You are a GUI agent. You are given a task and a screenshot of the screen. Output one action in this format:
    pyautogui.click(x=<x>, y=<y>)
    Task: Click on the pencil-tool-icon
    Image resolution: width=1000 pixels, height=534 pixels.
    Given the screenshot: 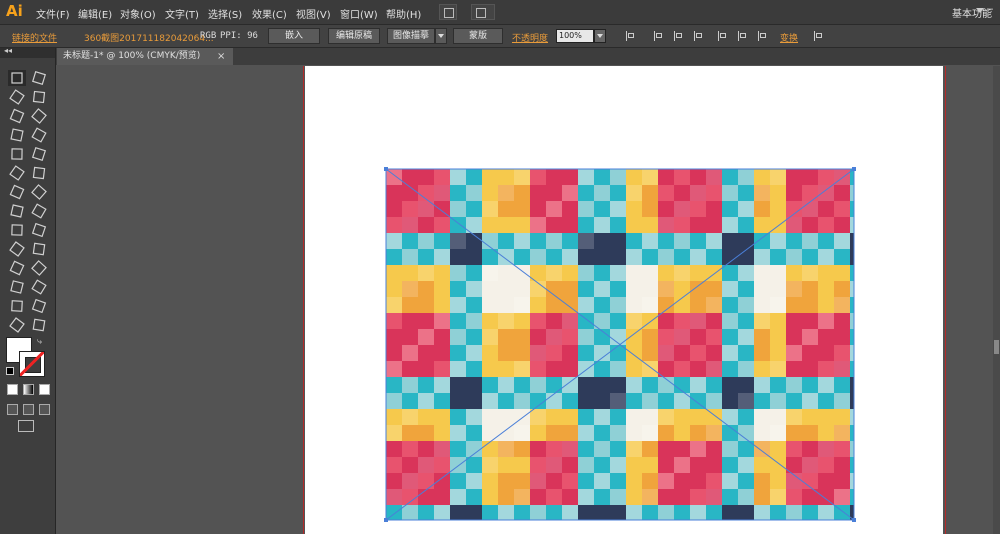 What is the action you would take?
    pyautogui.click(x=39, y=154)
    